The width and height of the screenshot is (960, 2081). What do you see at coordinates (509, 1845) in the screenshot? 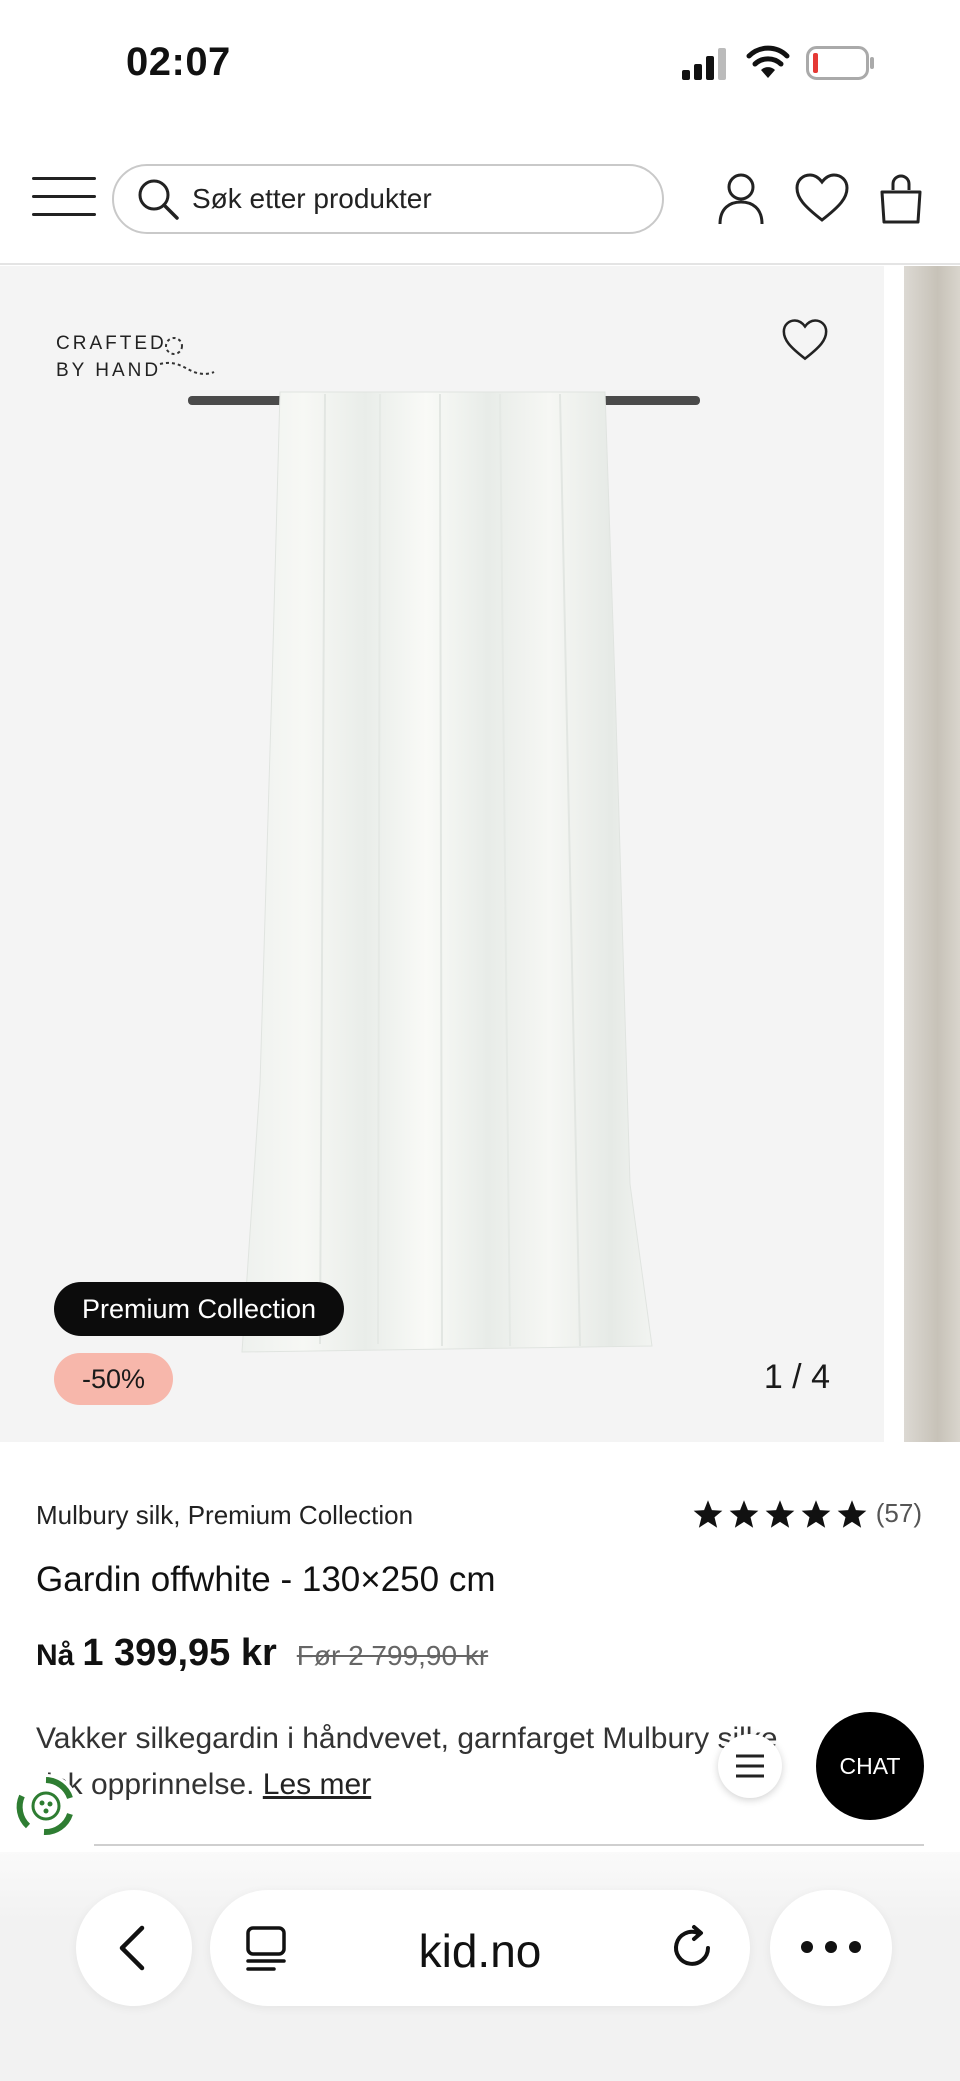
I see `section-divider` at bounding box center [509, 1845].